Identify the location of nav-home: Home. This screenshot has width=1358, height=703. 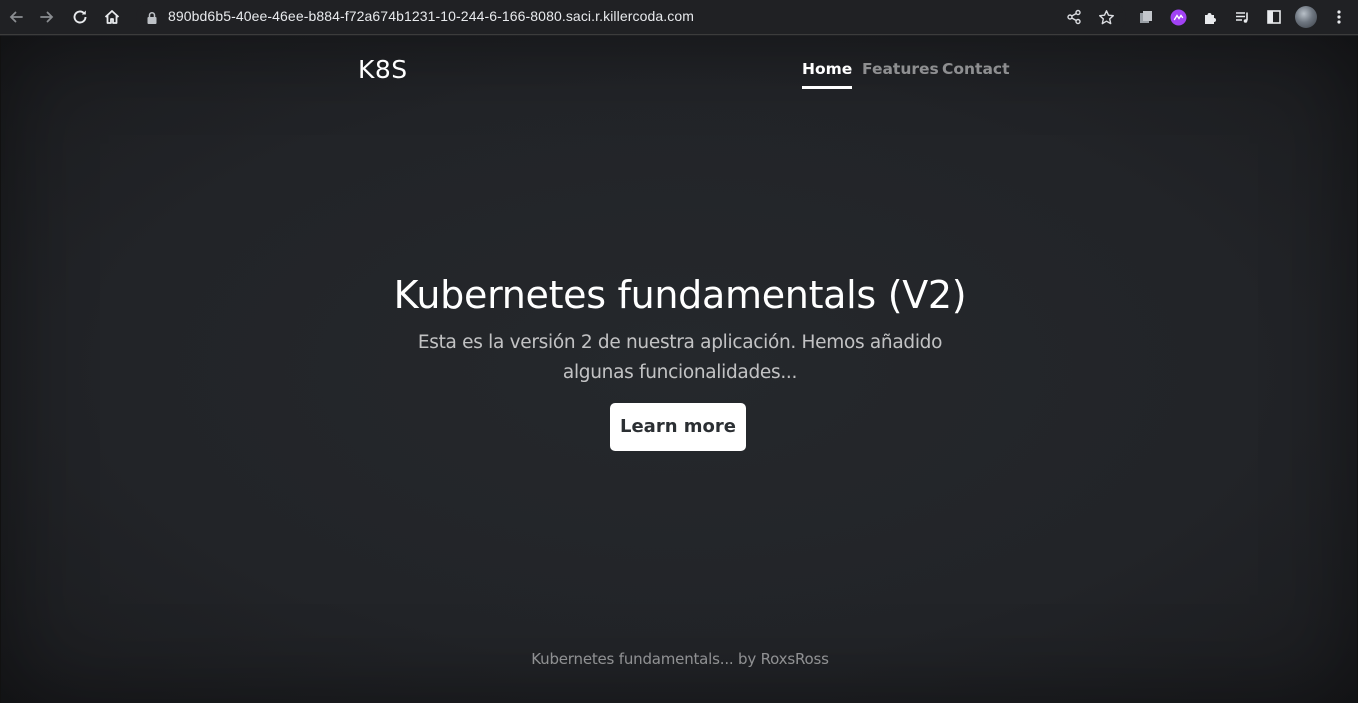
(827, 74).